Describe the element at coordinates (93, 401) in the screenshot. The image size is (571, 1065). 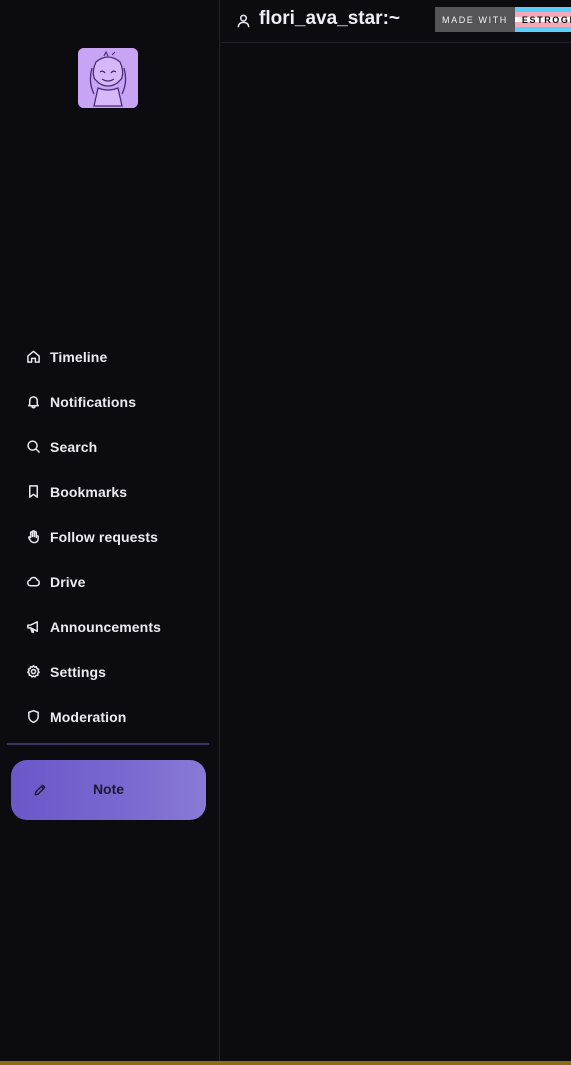
I see `nav-item-label: Notifications` at that location.